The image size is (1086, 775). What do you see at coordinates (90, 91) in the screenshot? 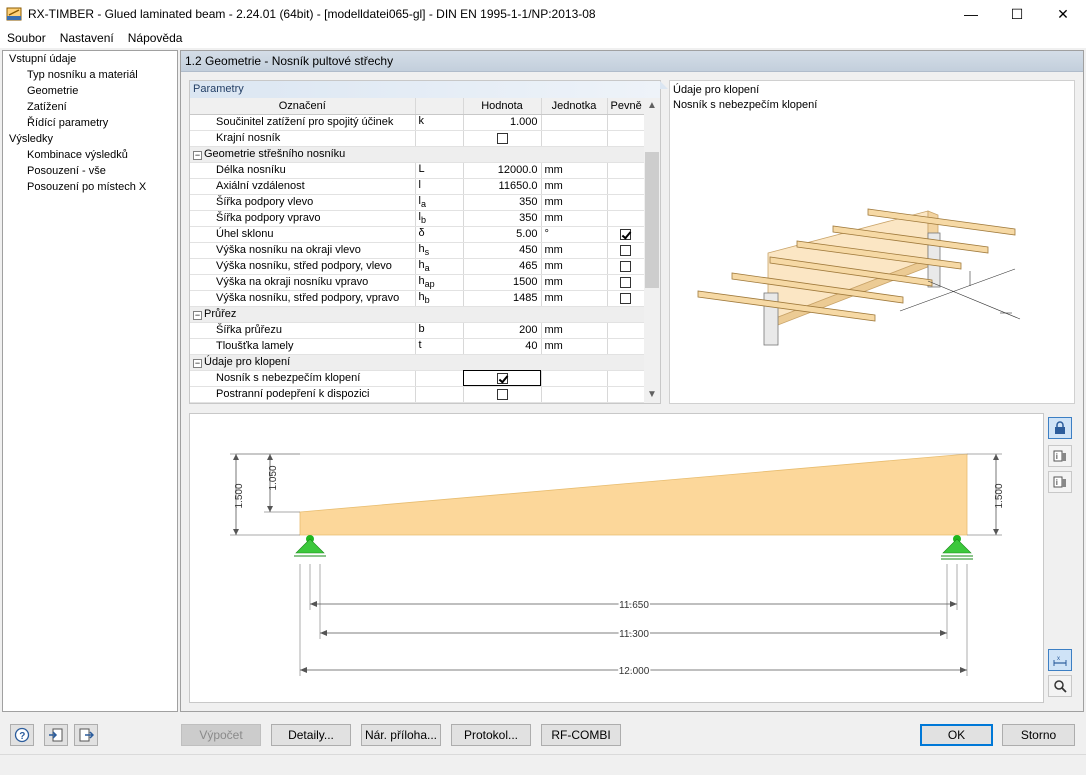
I see `nav-geometry: Geometrie` at bounding box center [90, 91].